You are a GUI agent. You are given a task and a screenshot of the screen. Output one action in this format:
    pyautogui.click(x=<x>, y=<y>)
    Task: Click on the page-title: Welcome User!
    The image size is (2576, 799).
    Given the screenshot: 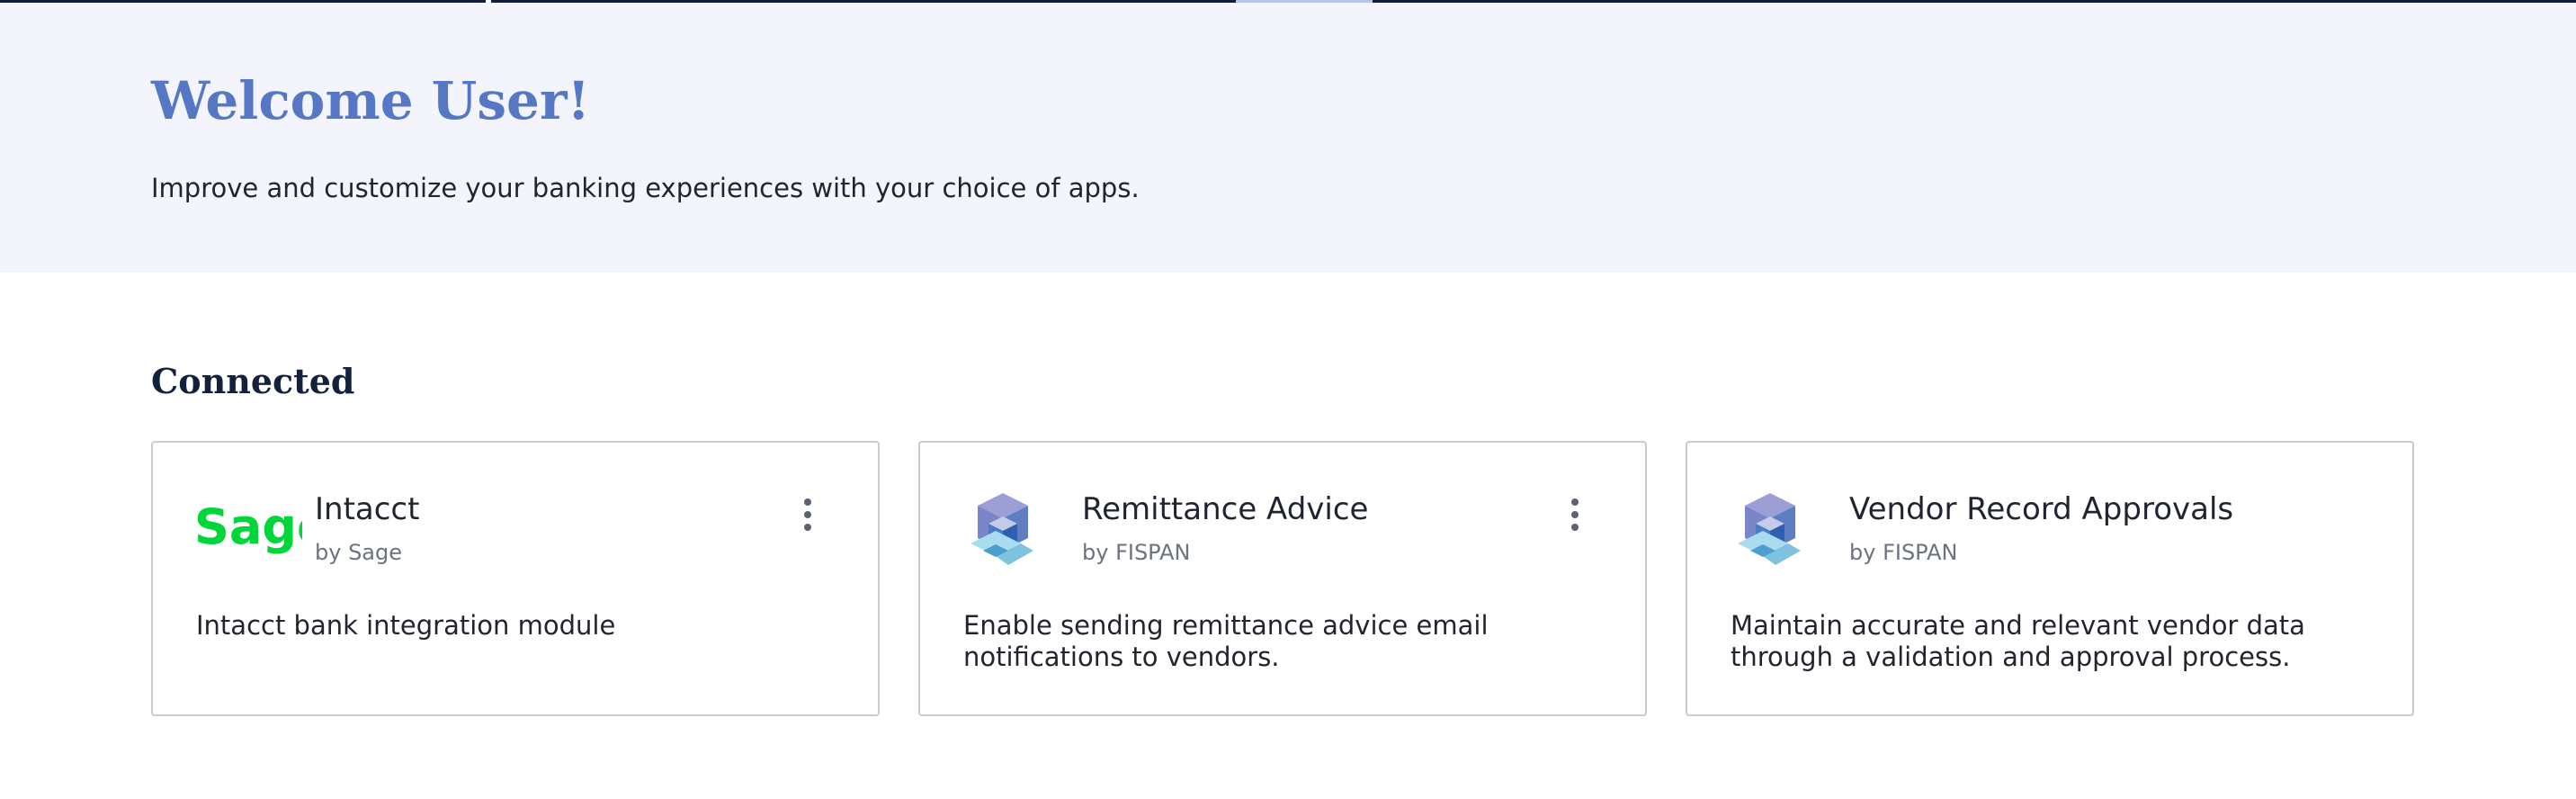 What is the action you would take?
    pyautogui.click(x=370, y=100)
    